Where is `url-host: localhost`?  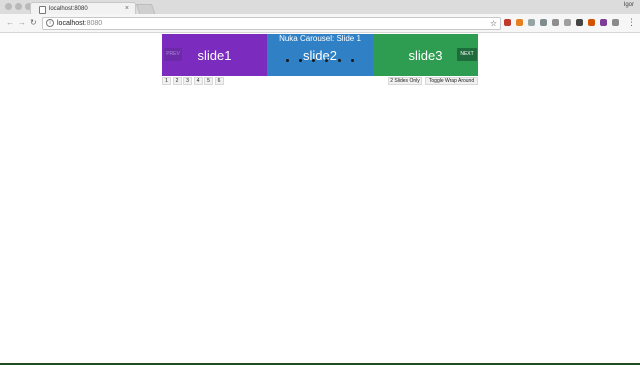
url-host: localhost is located at coordinates (71, 23).